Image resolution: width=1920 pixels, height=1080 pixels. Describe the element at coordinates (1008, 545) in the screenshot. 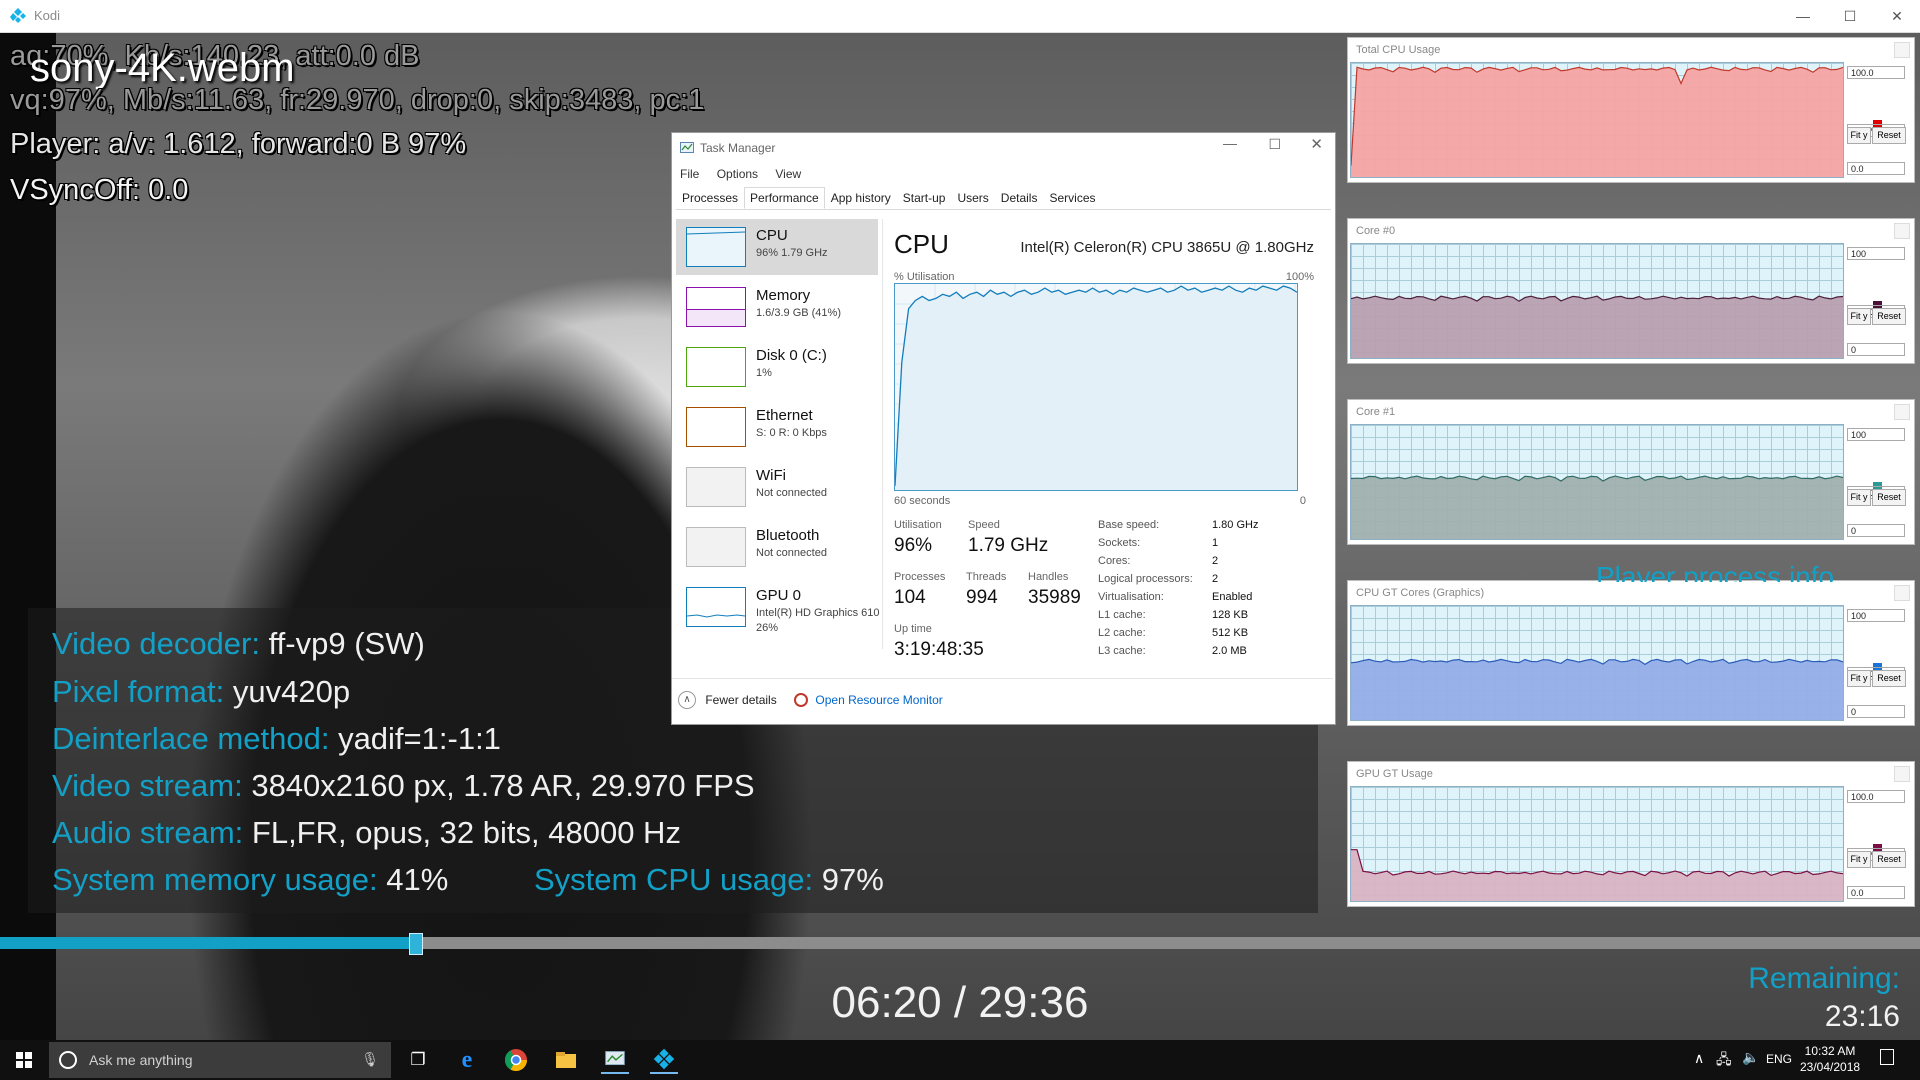

I see `speed-value: 1.79 GHz` at that location.